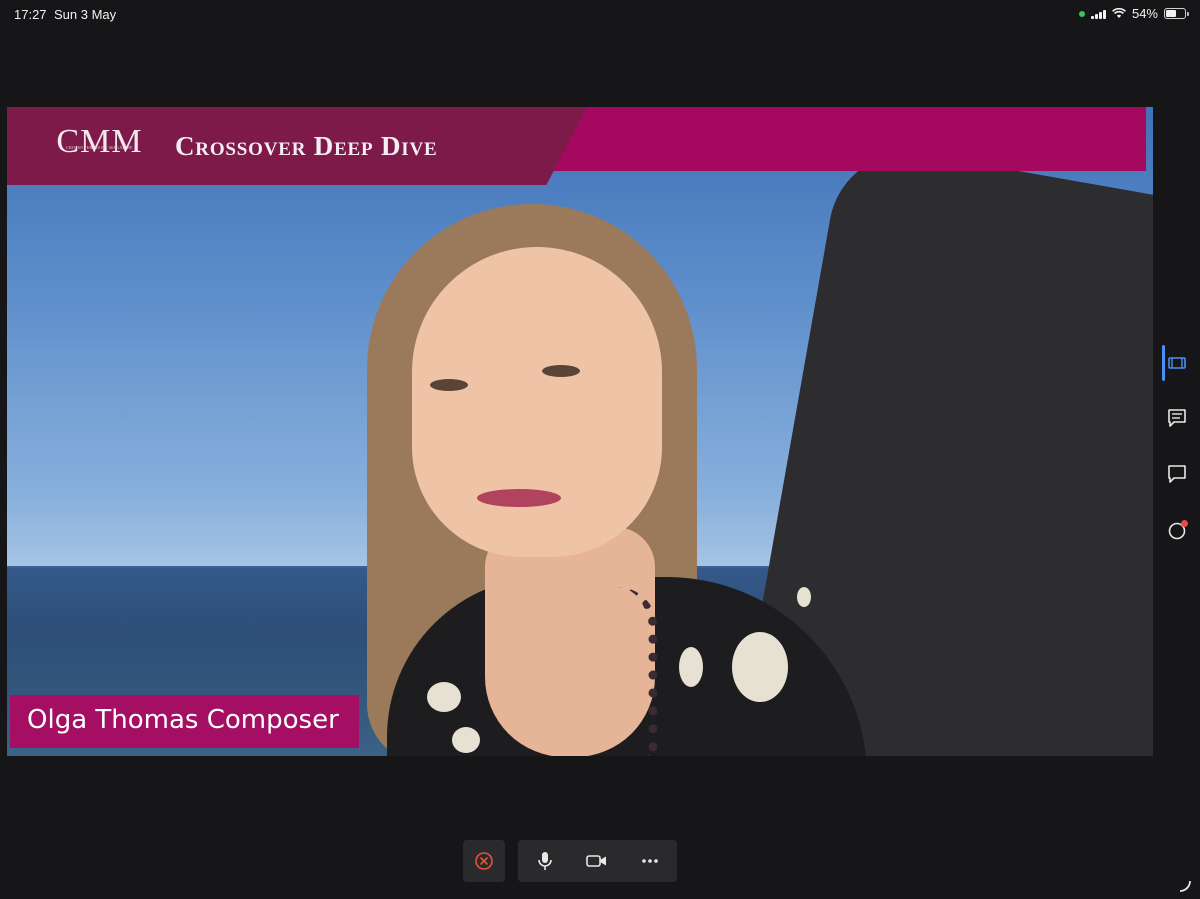 The width and height of the screenshot is (1200, 899). I want to click on more-button, so click(650, 861).